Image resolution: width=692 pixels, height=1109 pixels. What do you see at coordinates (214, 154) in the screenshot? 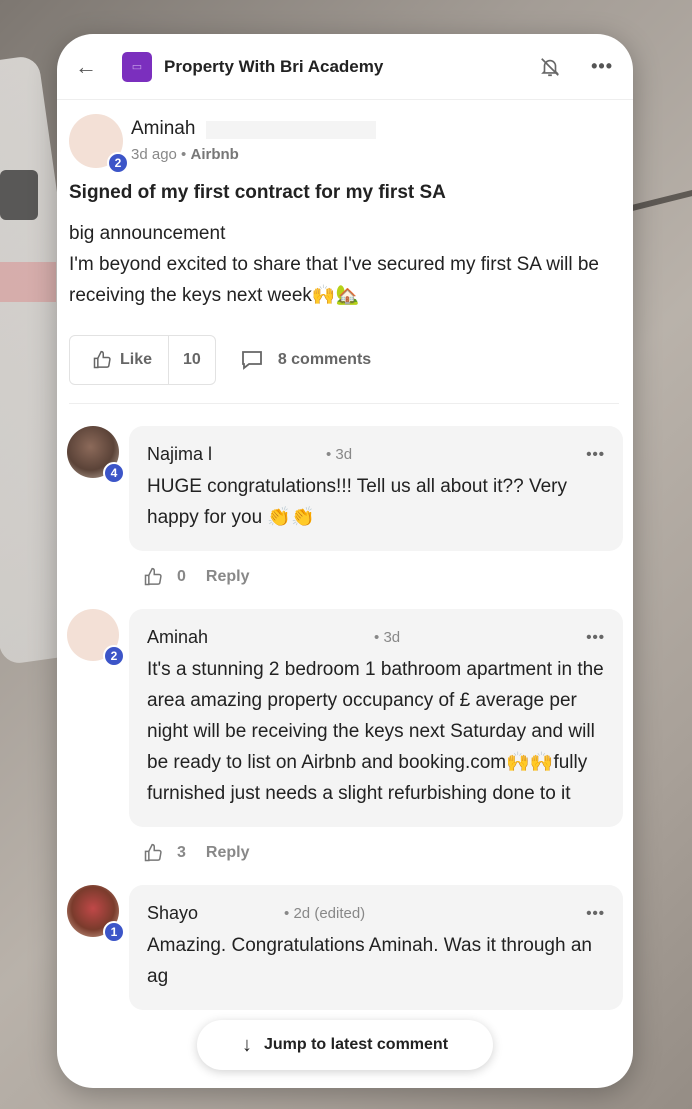
I see `post-category: Airbnb` at bounding box center [214, 154].